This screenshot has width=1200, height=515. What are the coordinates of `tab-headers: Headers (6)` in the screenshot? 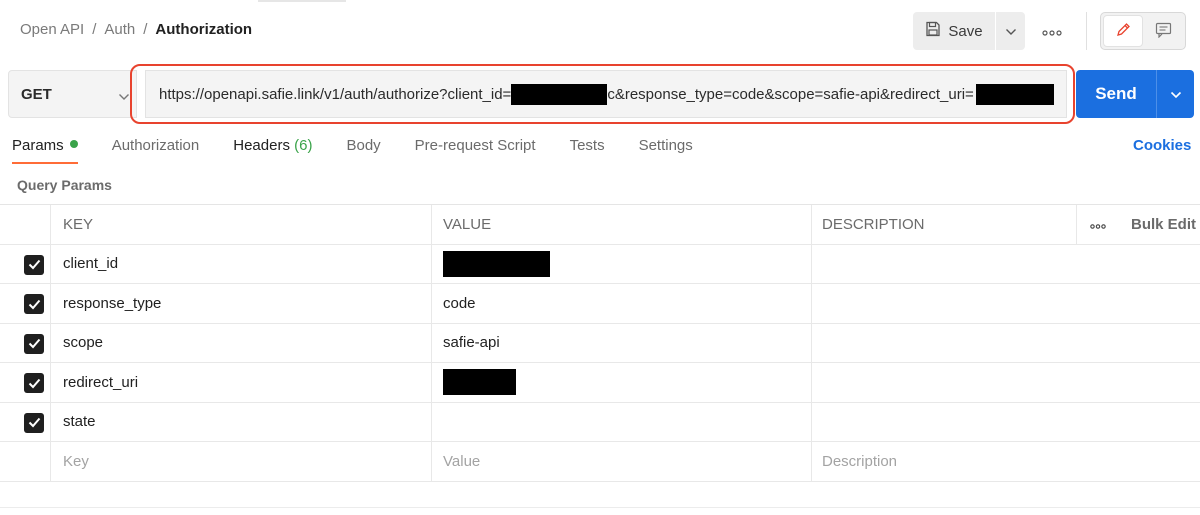 It's located at (272, 150).